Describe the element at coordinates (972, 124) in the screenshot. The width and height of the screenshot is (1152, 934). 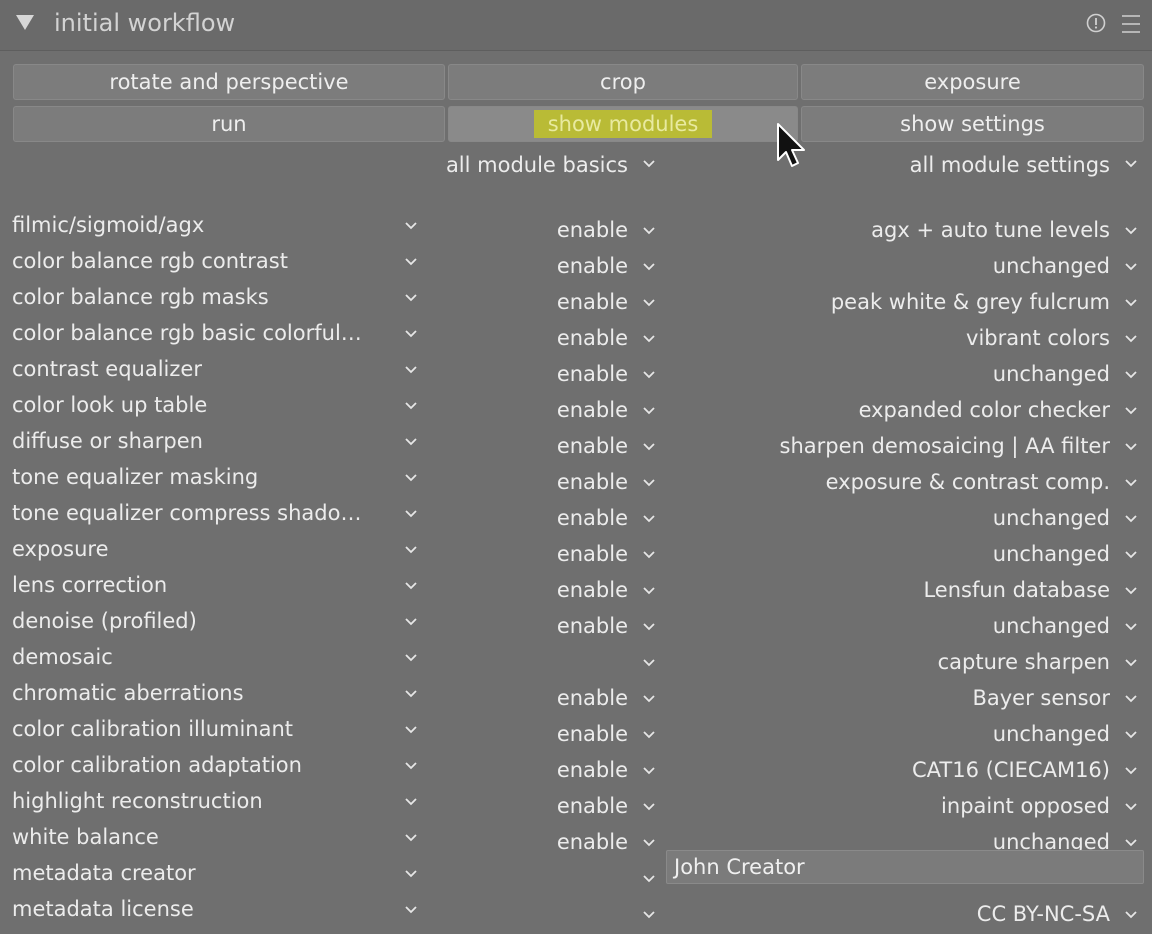
I see `show-settings-button: show settings` at that location.